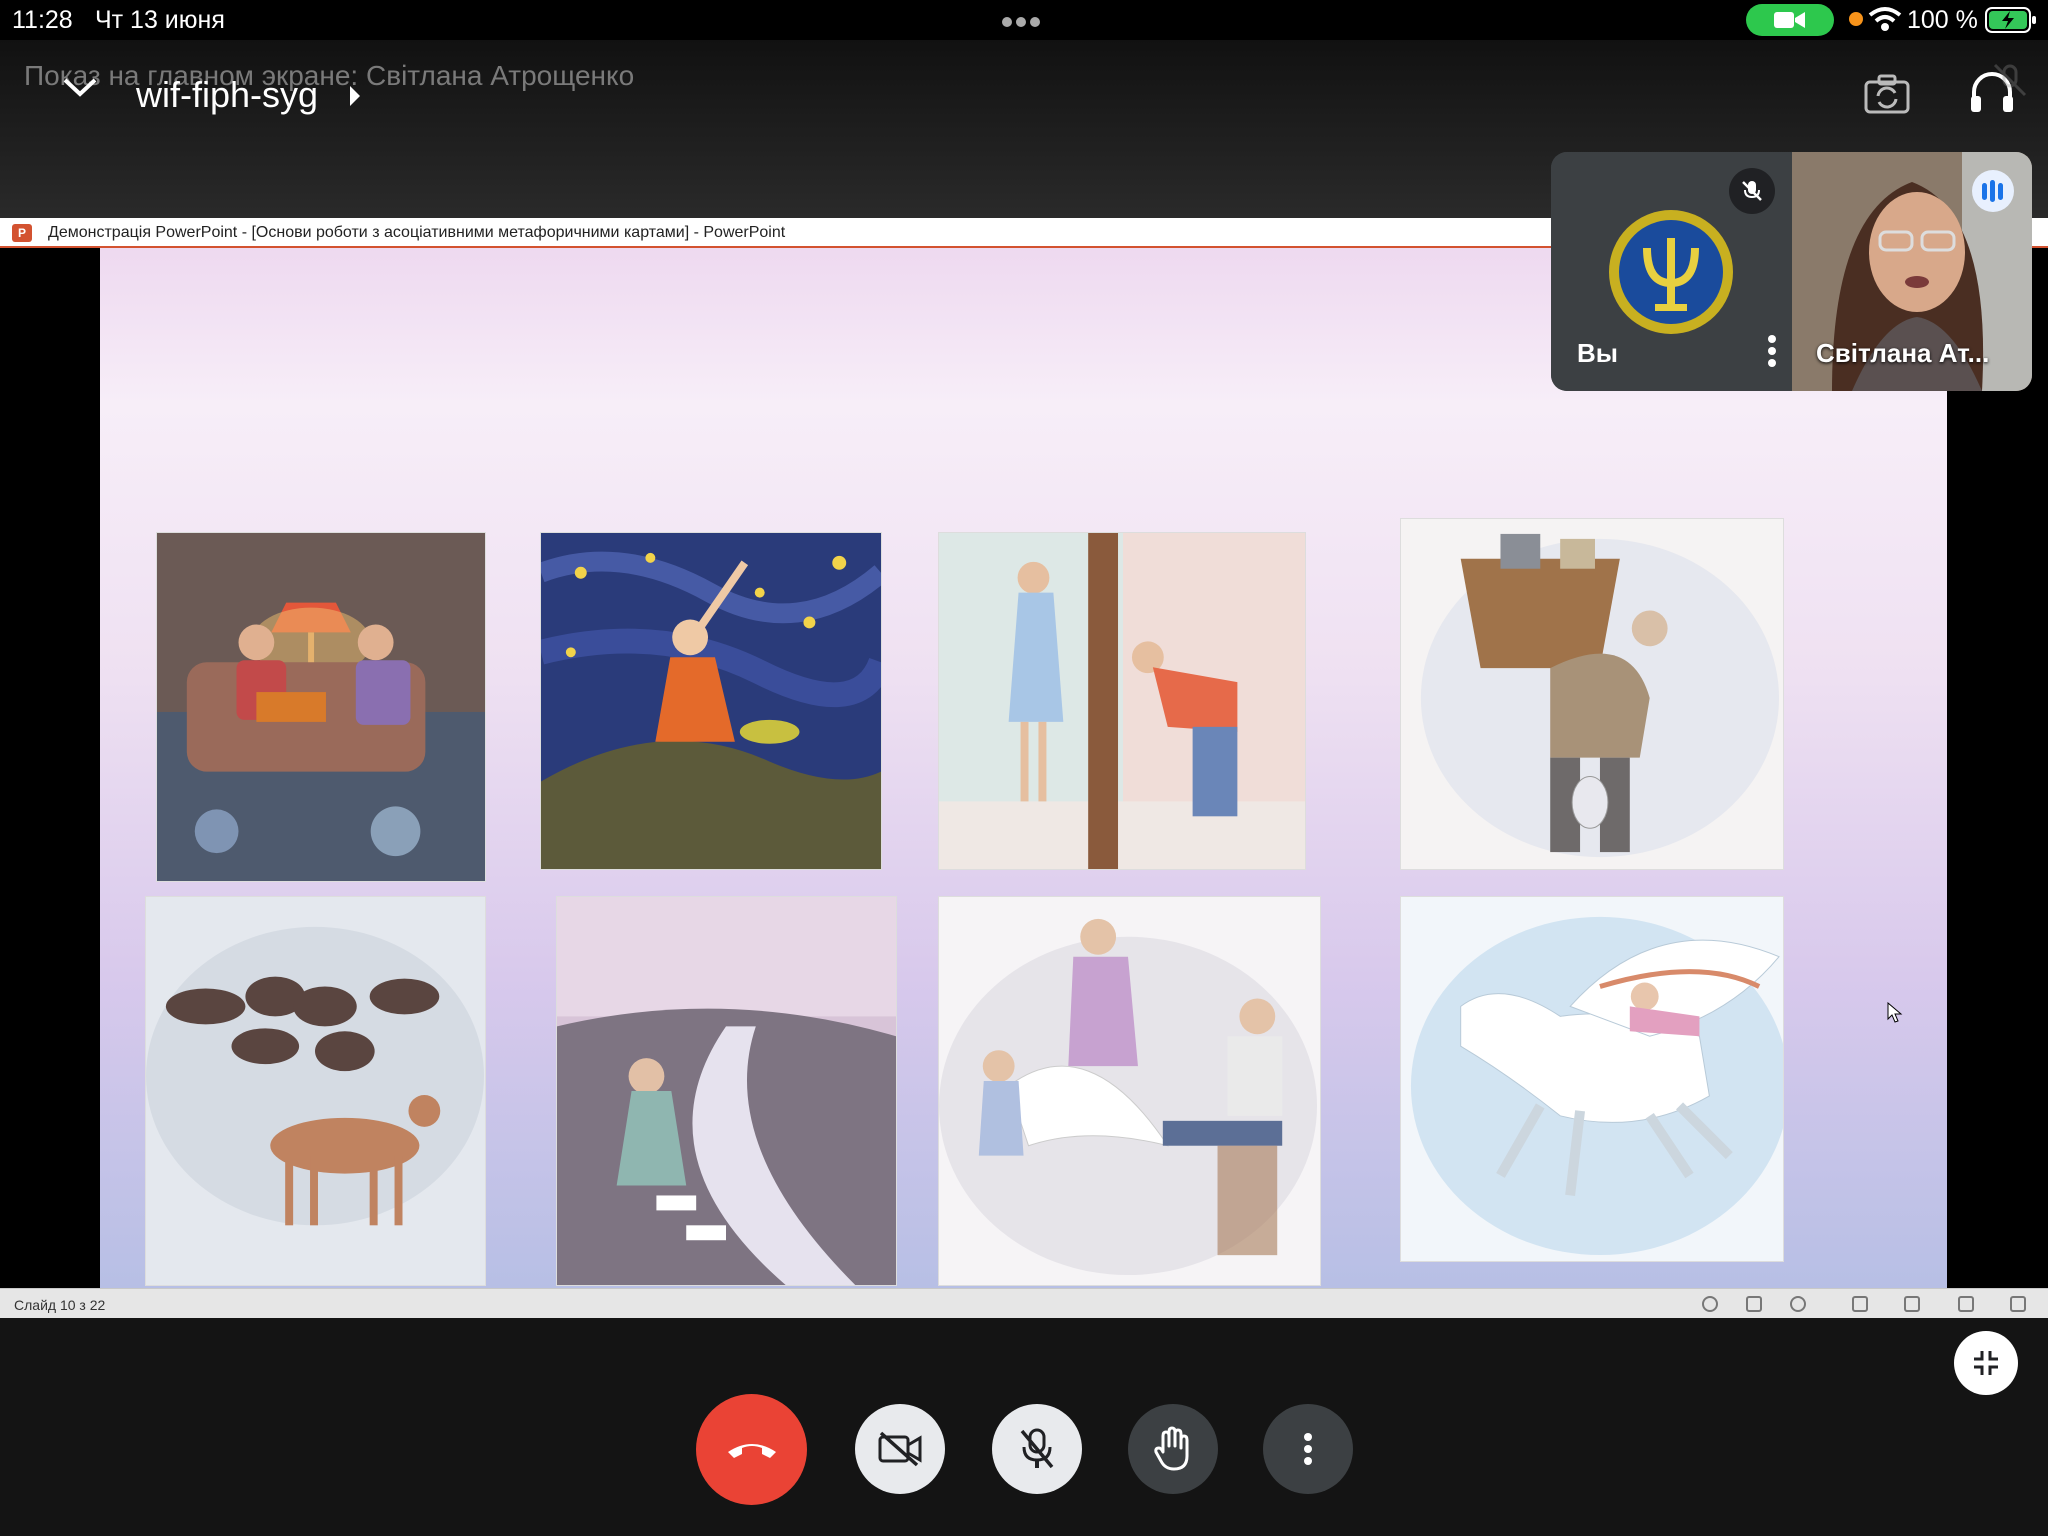 The image size is (2048, 1536). I want to click on status-bar: 11:28 Чт 13 июня 100 %, so click(1024, 20).